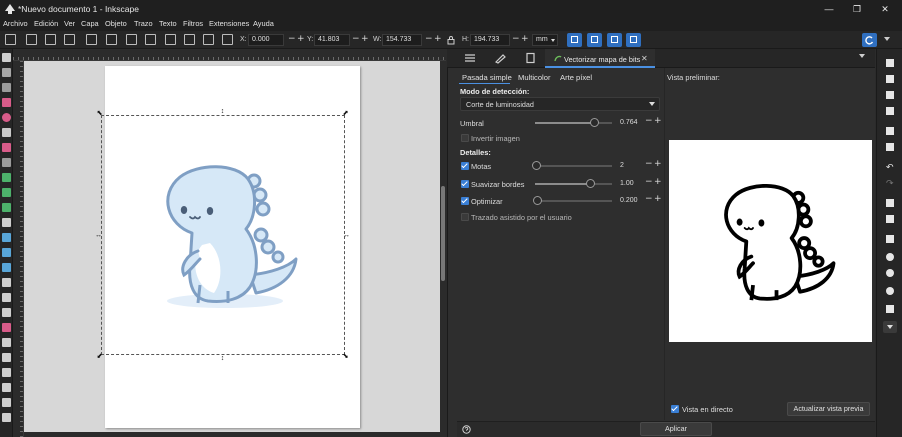  Describe the element at coordinates (594, 40) in the screenshot. I see `scale-corners-toggle` at that location.